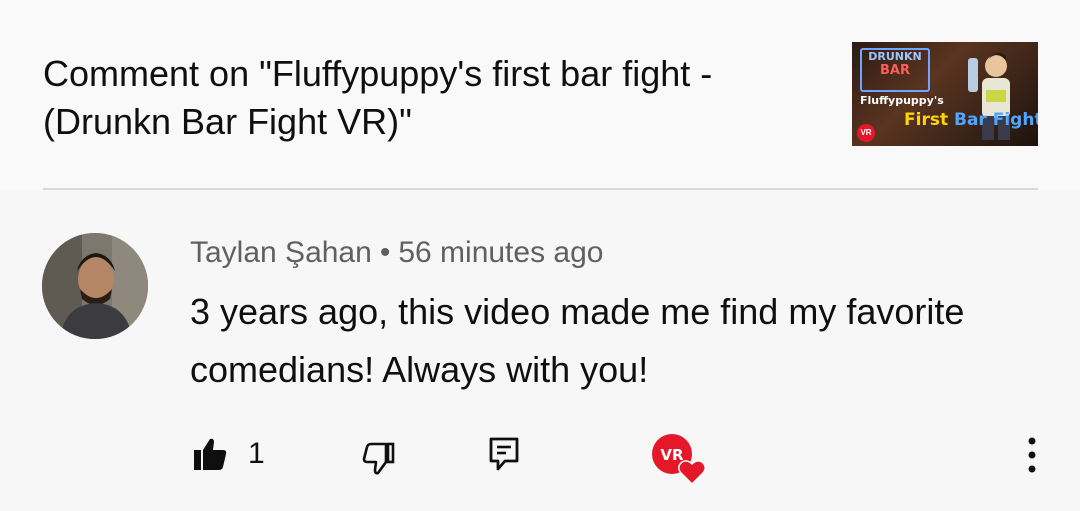  I want to click on thumbnail-name: Fluffypuppy's, so click(902, 100).